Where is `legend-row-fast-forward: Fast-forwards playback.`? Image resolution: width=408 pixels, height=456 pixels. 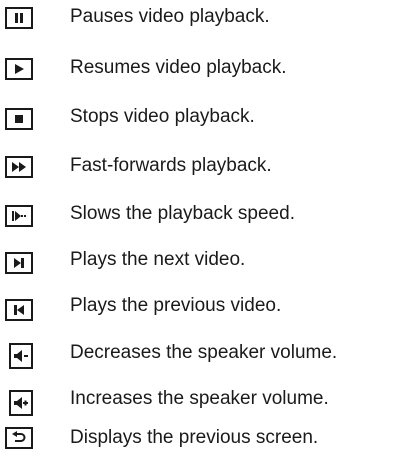 legend-row-fast-forward: Fast-forwards playback. is located at coordinates (204, 168).